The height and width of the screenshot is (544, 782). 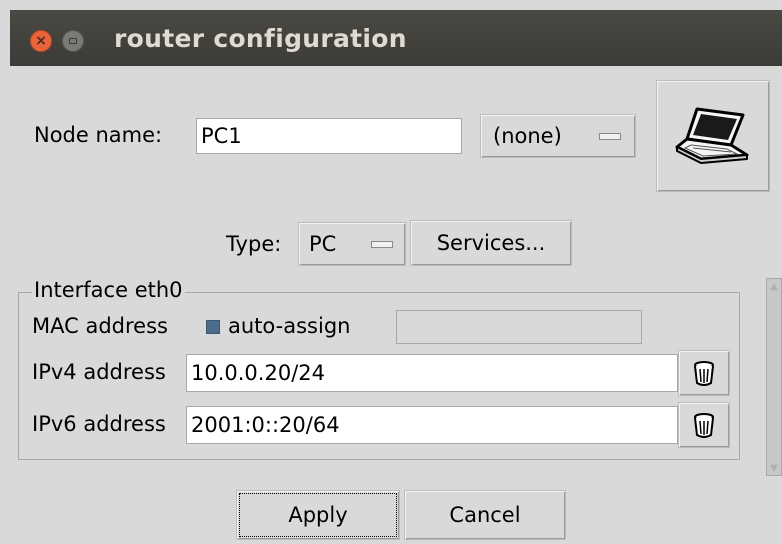 I want to click on ipv4-address-field: 10.0.0.20/24, so click(x=432, y=373).